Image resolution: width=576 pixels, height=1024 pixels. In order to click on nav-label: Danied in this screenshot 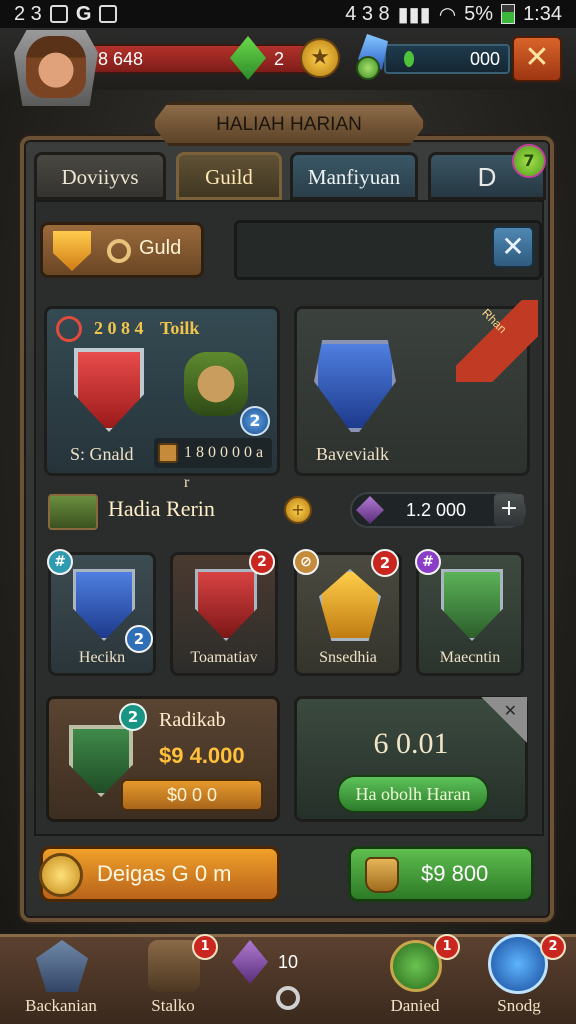, I will do `click(415, 1005)`.